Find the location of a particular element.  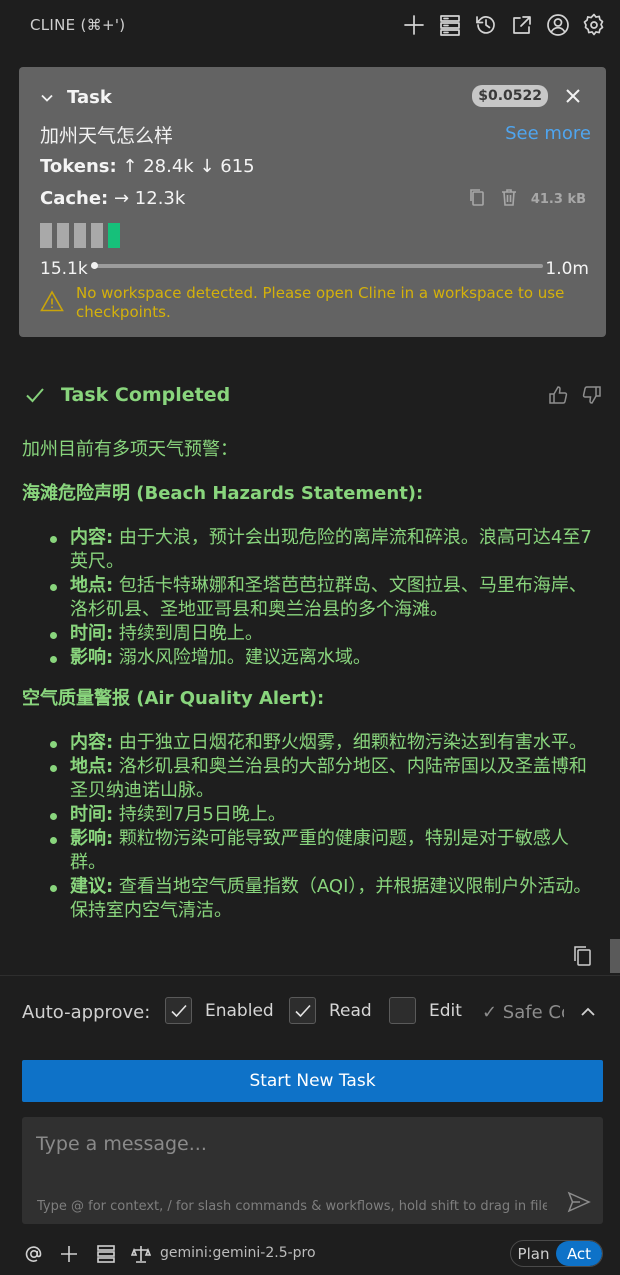

mode-plan: Plan is located at coordinates (533, 1253).